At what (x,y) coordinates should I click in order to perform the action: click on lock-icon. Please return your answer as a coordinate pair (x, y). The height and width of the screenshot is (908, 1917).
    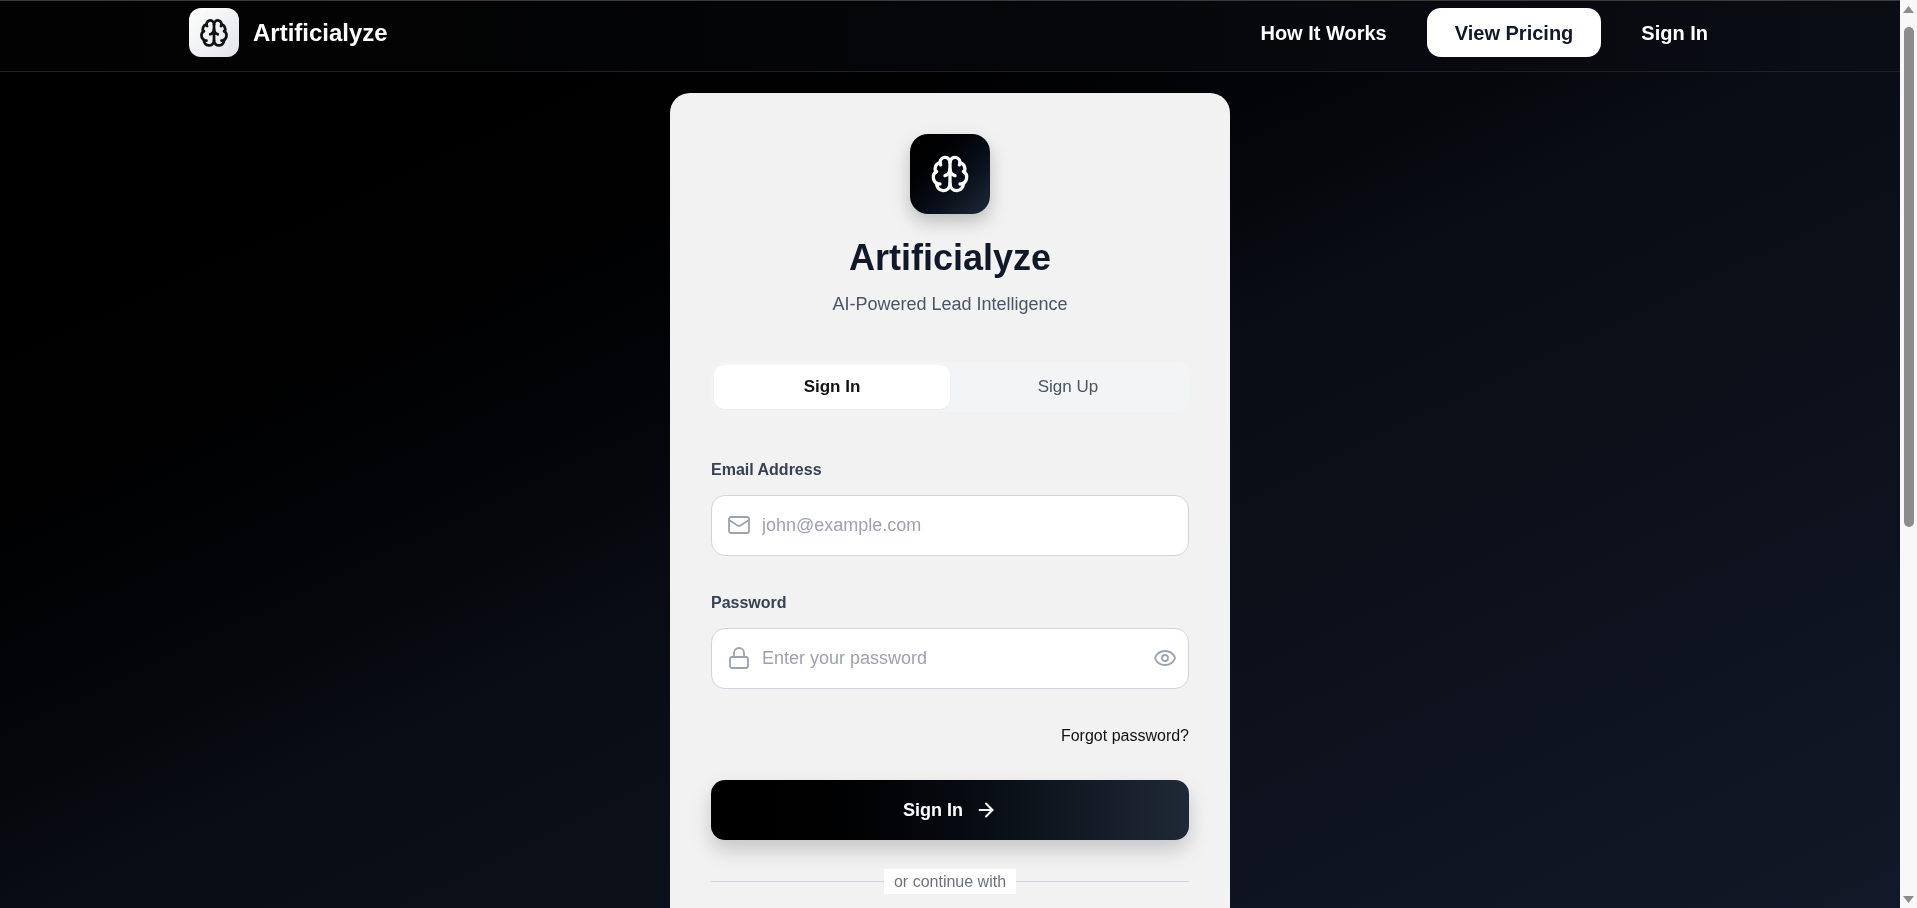
    Looking at the image, I should click on (739, 658).